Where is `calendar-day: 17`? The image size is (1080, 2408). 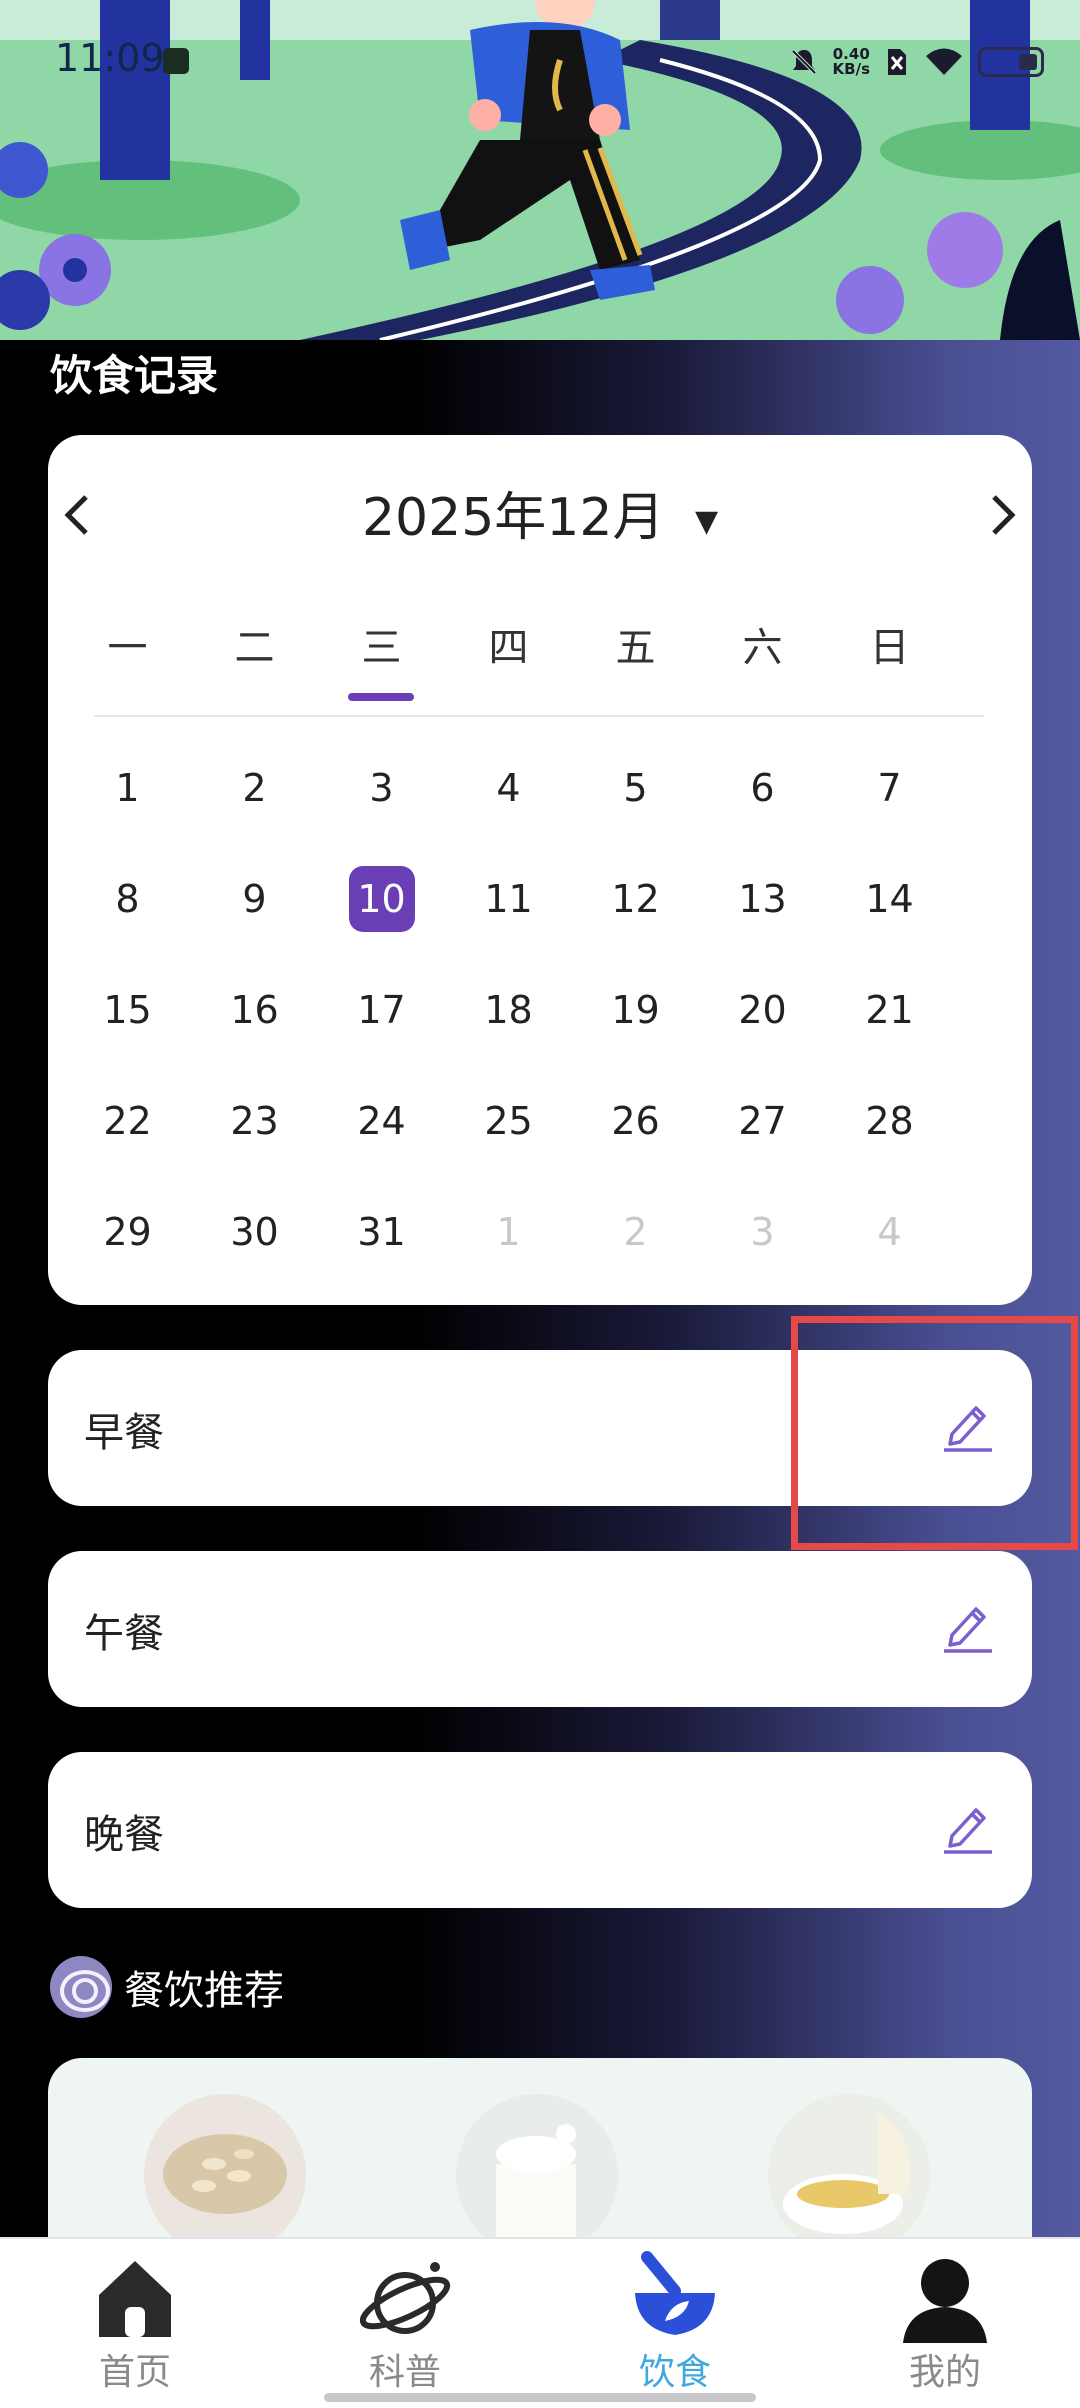 calendar-day: 17 is located at coordinates (381, 1032).